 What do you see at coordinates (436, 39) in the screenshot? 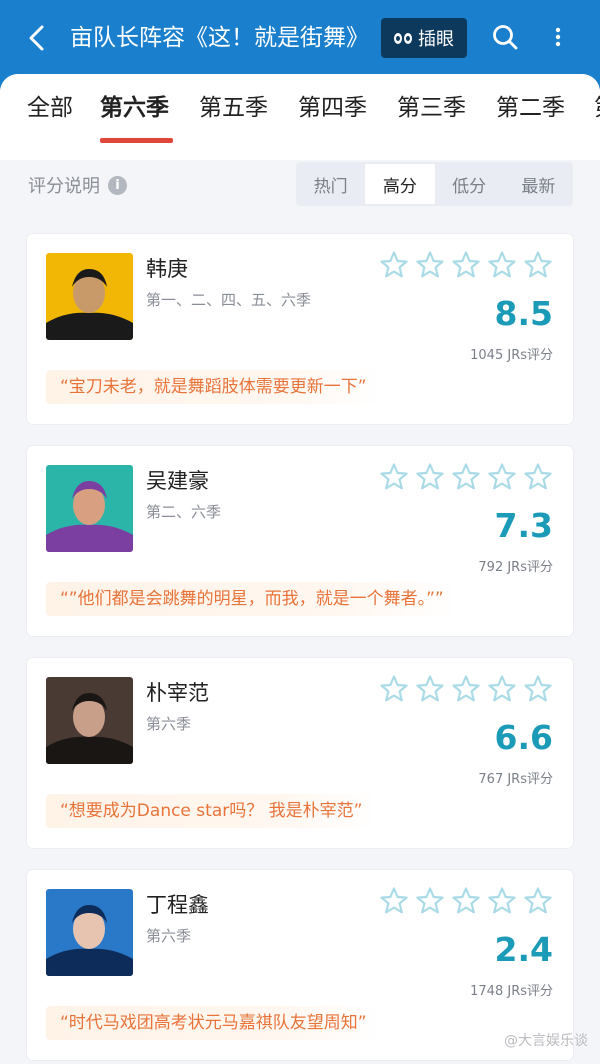
I see `insert-bookmark-label: 插眼` at bounding box center [436, 39].